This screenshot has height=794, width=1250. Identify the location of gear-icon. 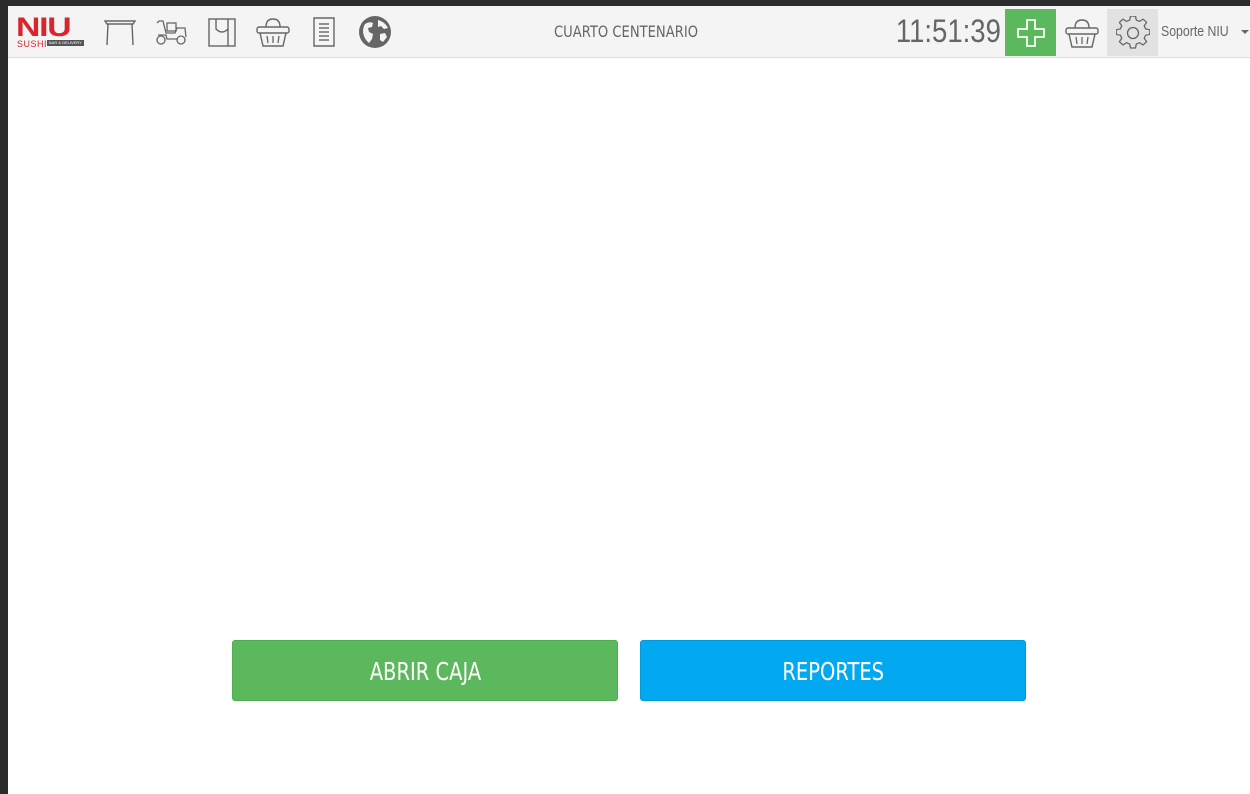
(1132, 32).